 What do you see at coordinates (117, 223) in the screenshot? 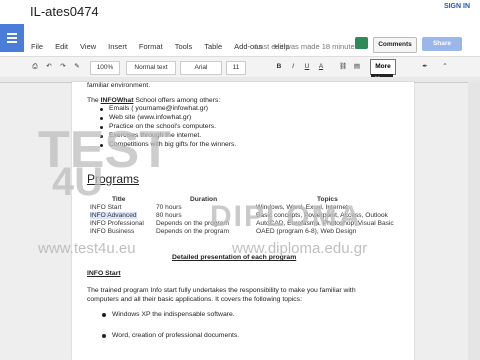
I see `table-cell: INFO Professional` at bounding box center [117, 223].